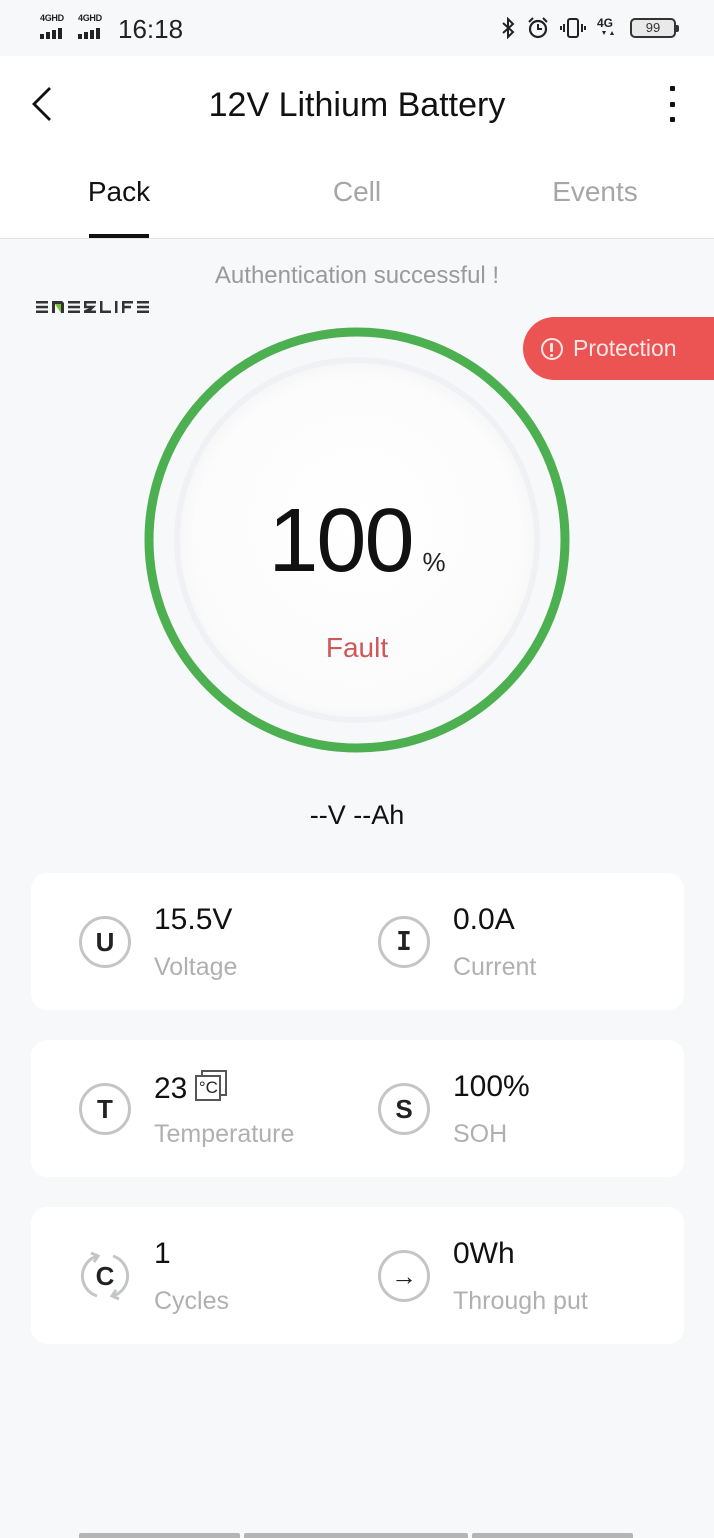 This screenshot has height=1538, width=714. Describe the element at coordinates (52, 18) in the screenshot. I see `sim1-label: 4GHD` at that location.